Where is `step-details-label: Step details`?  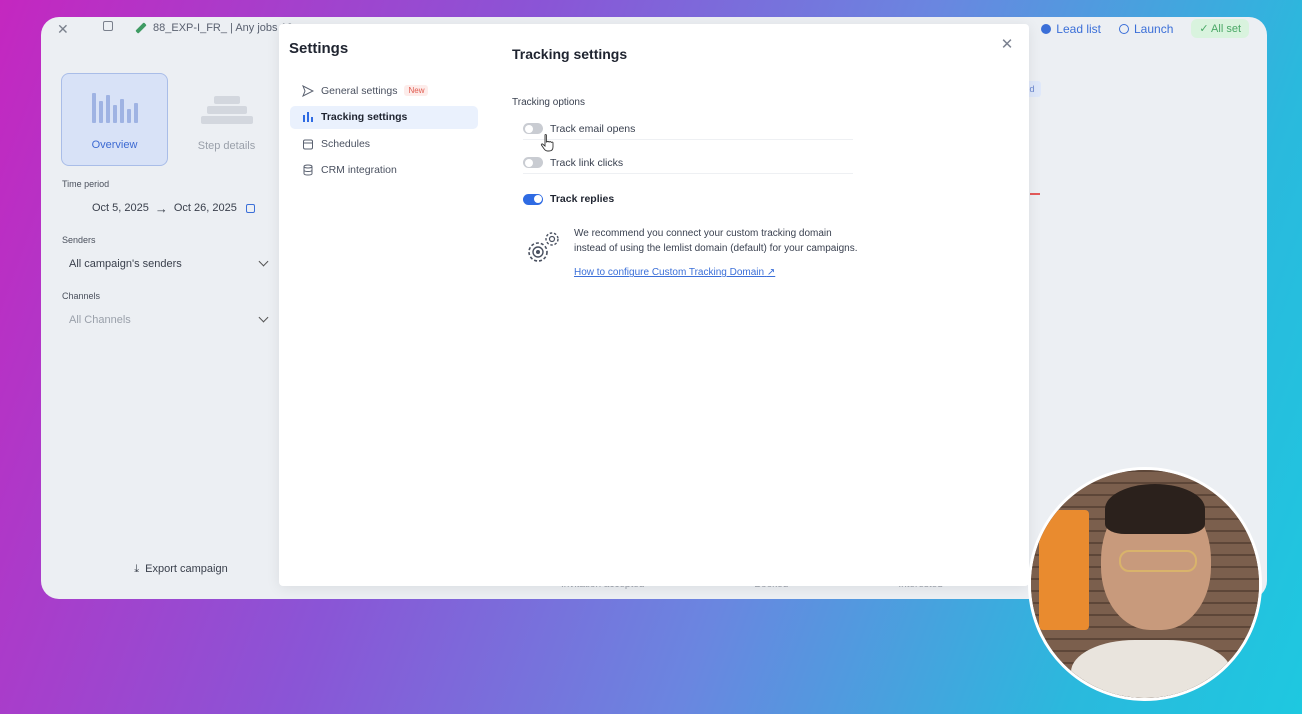 step-details-label: Step details is located at coordinates (226, 146).